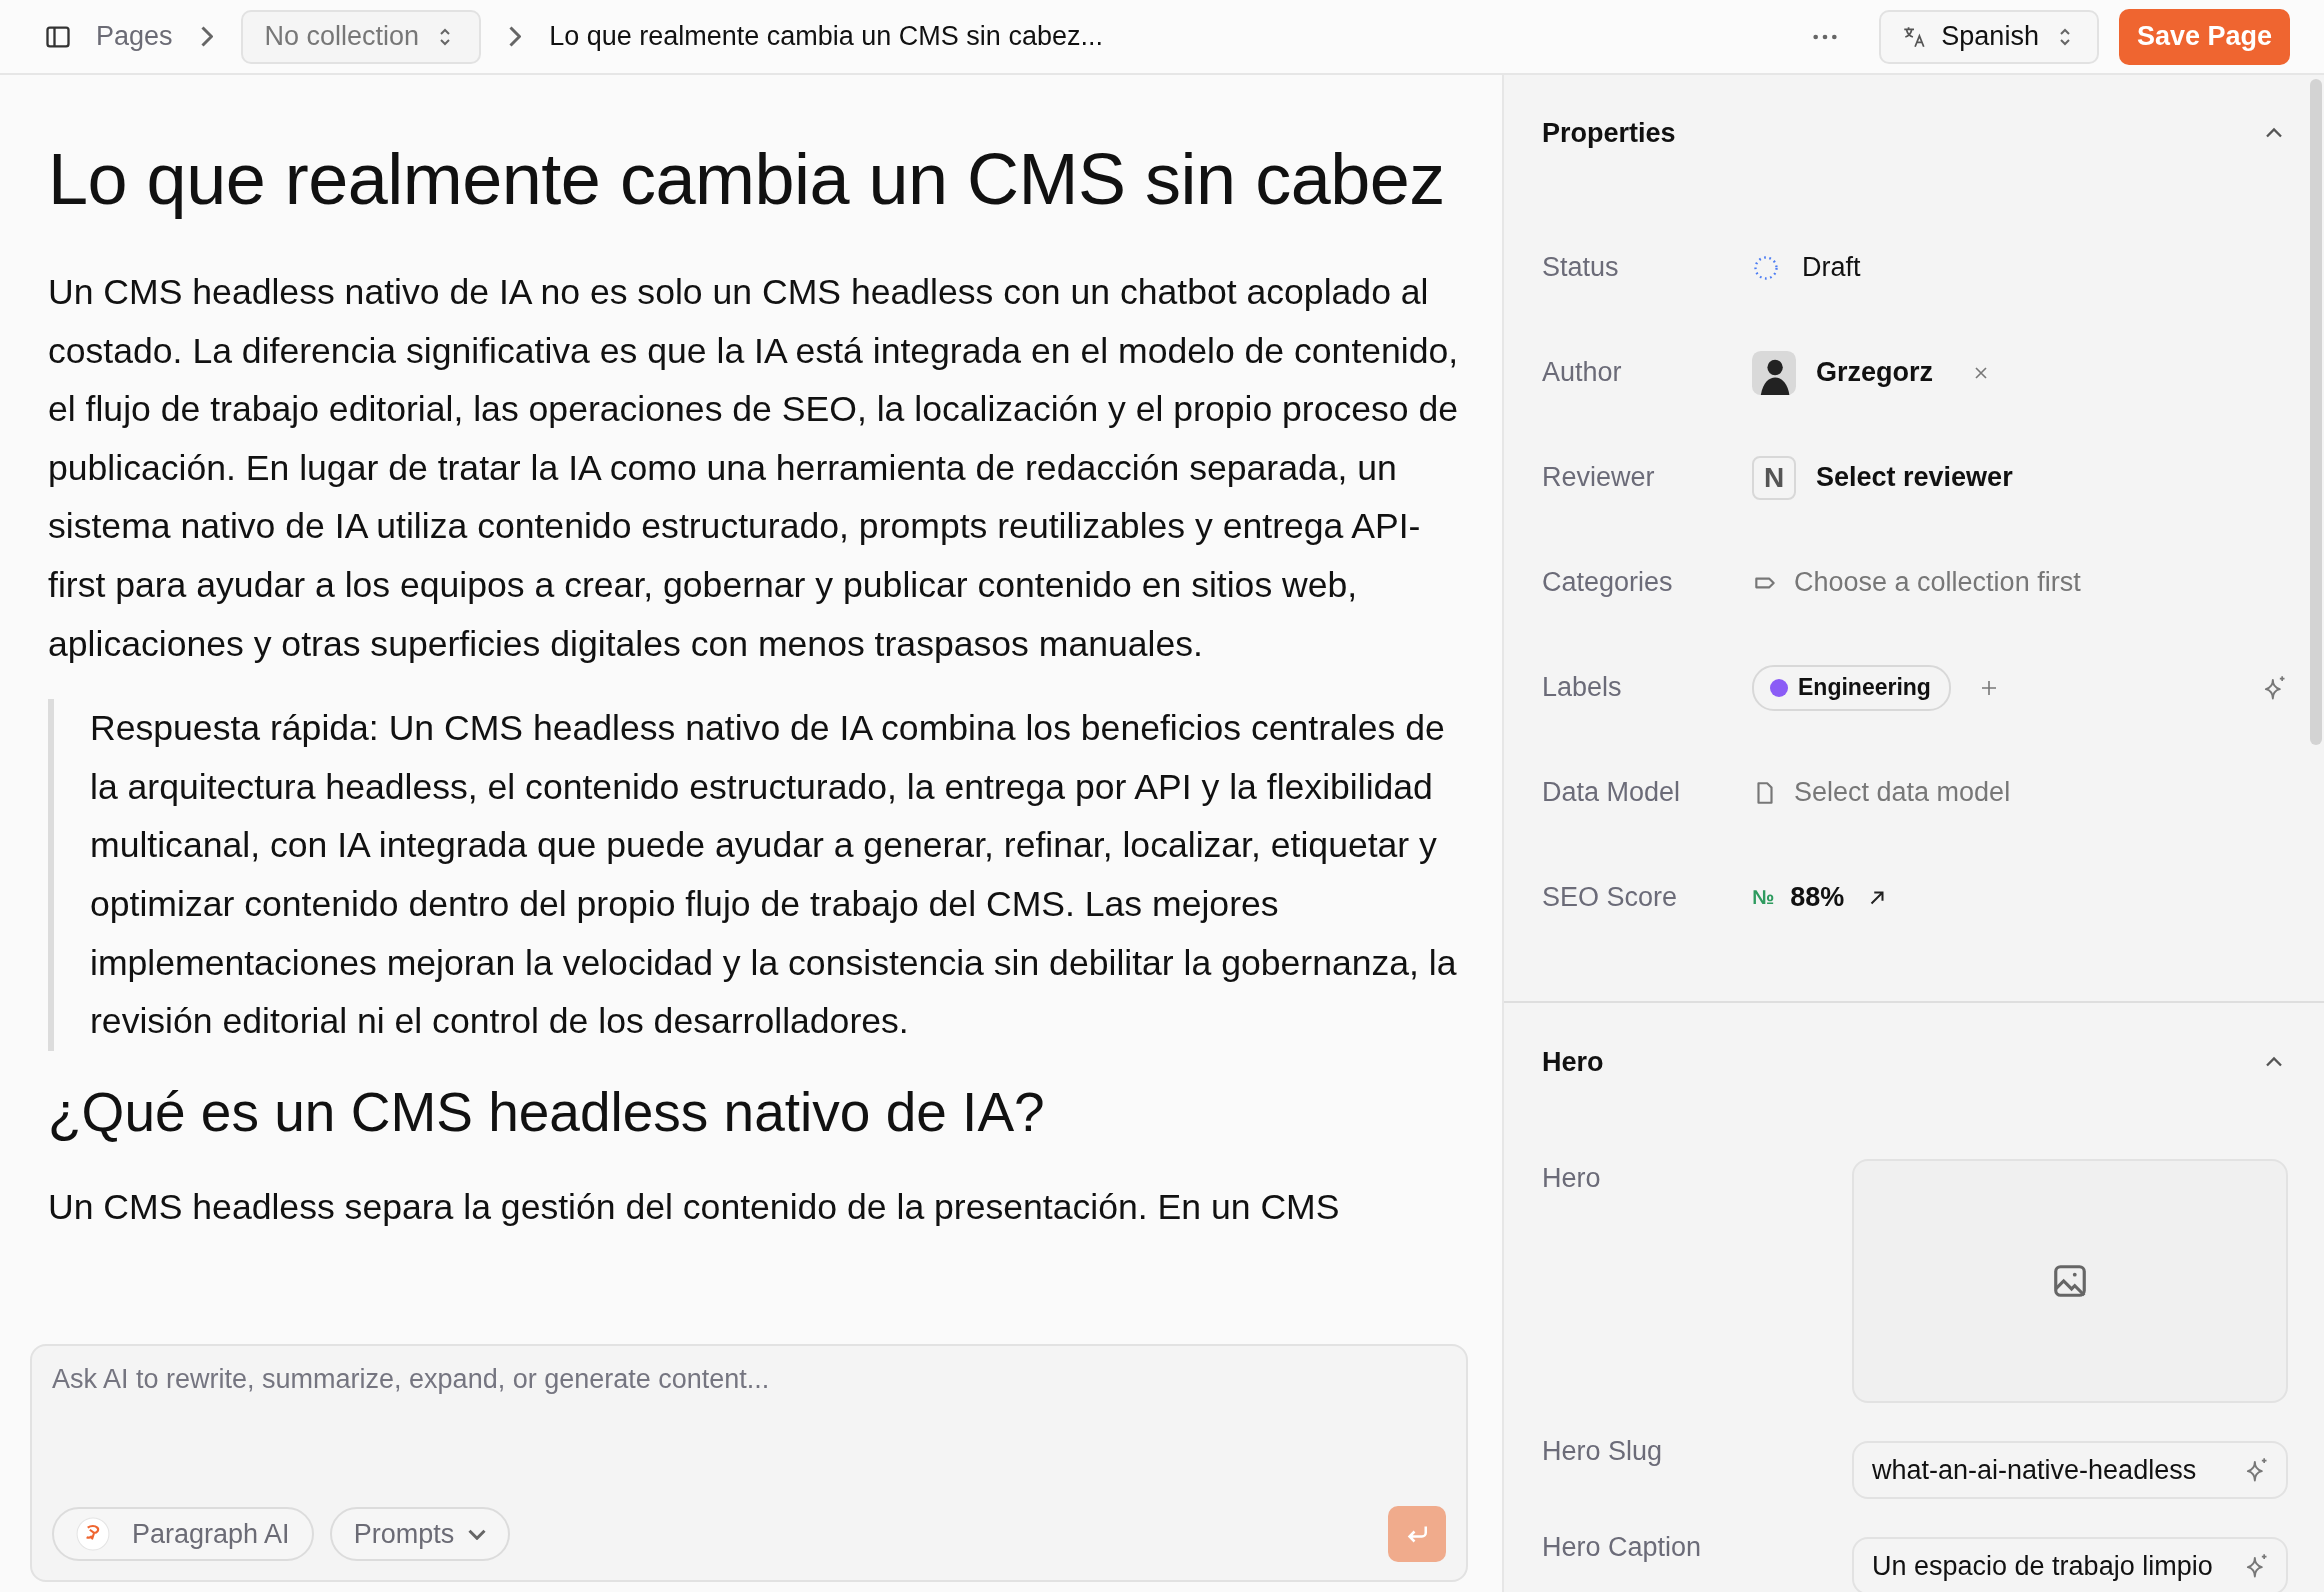 This screenshot has width=2324, height=1592. What do you see at coordinates (1774, 372) in the screenshot?
I see `avatar` at bounding box center [1774, 372].